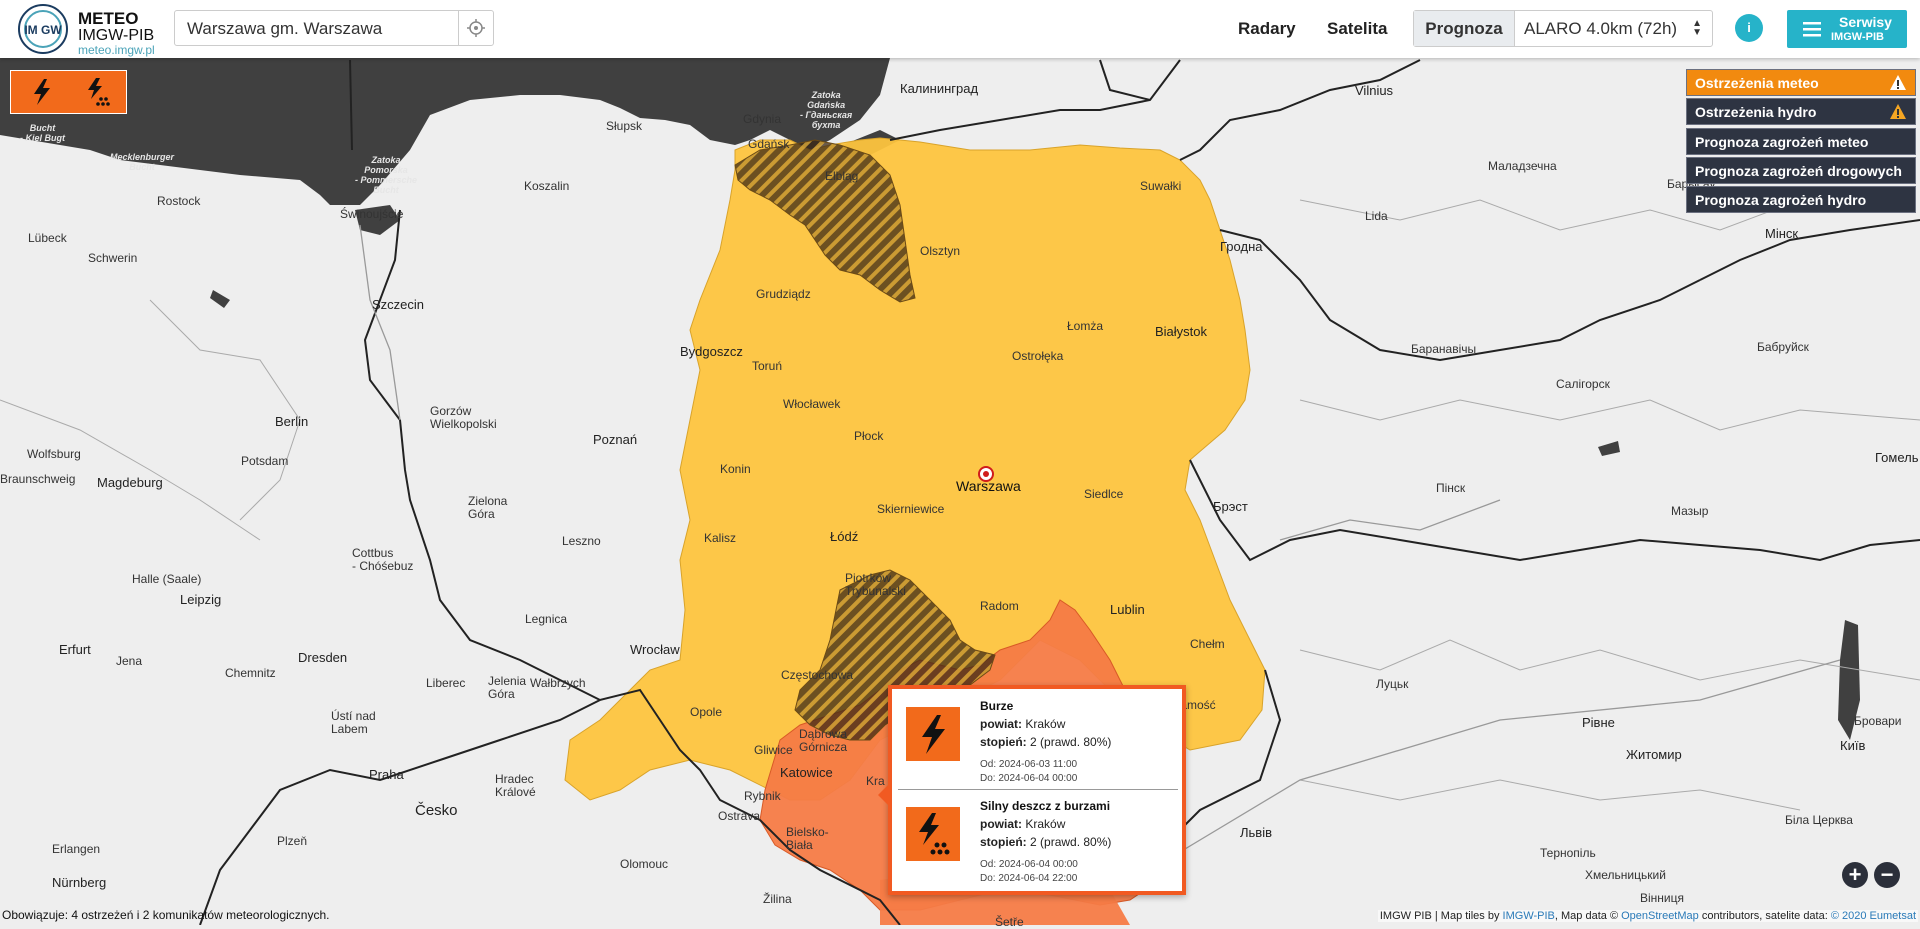  Describe the element at coordinates (1878, 721) in the screenshot. I see `city-label: Бровари` at that location.